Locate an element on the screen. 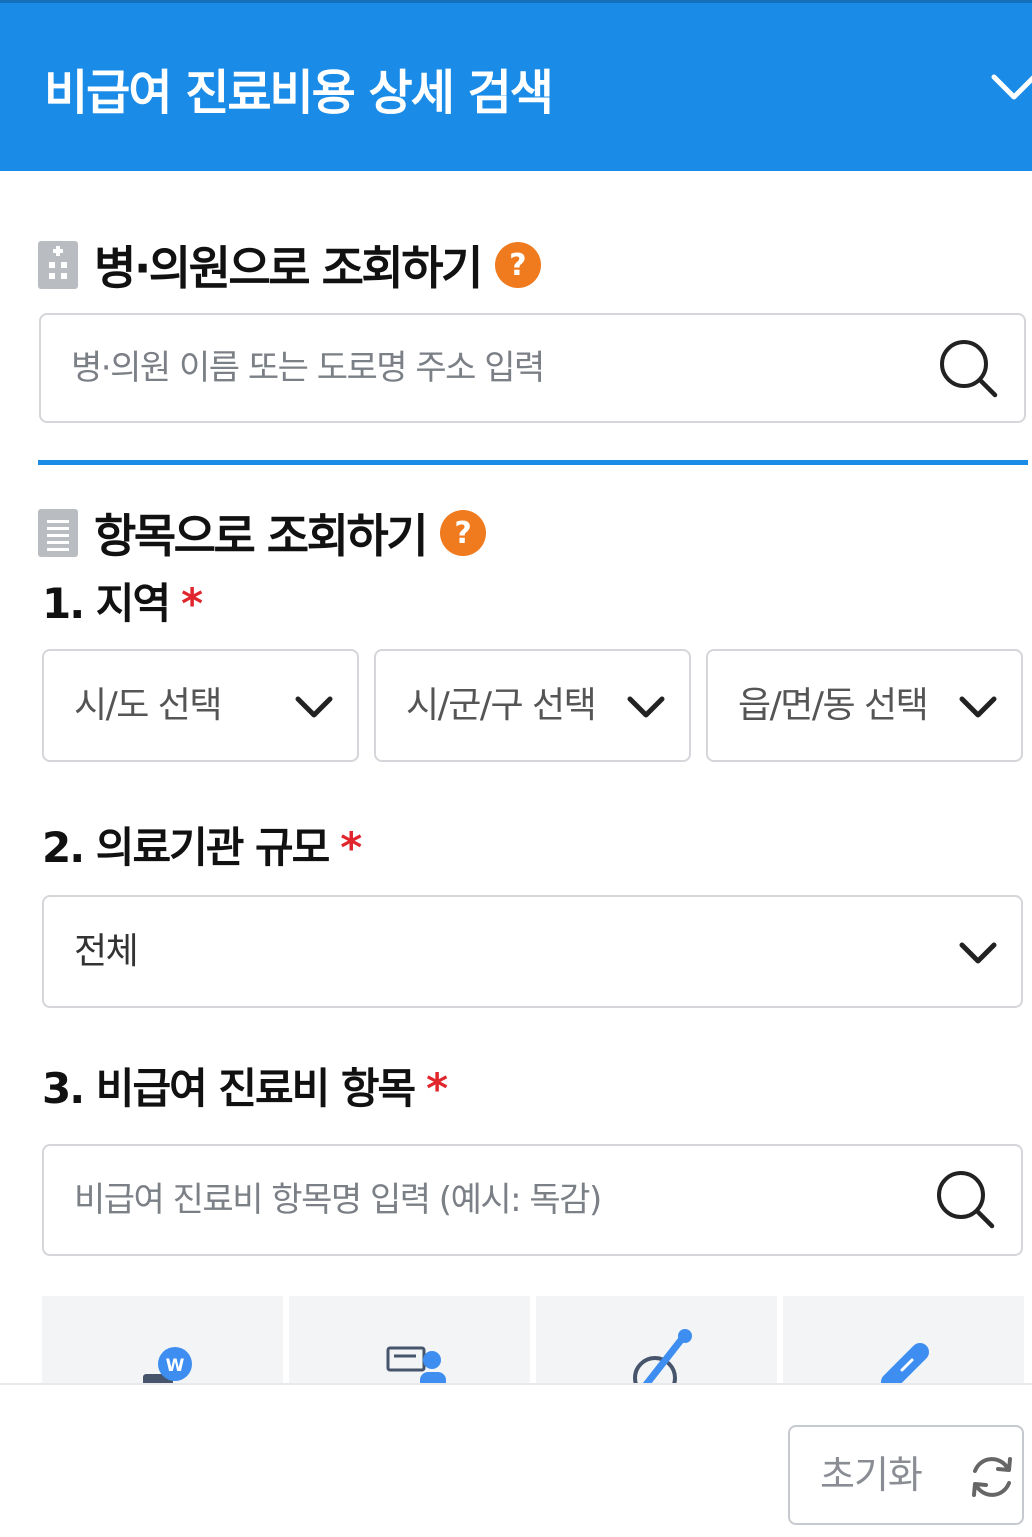 The width and height of the screenshot is (1032, 1537). city-select: 시/군/구 선택 is located at coordinates (532, 705).